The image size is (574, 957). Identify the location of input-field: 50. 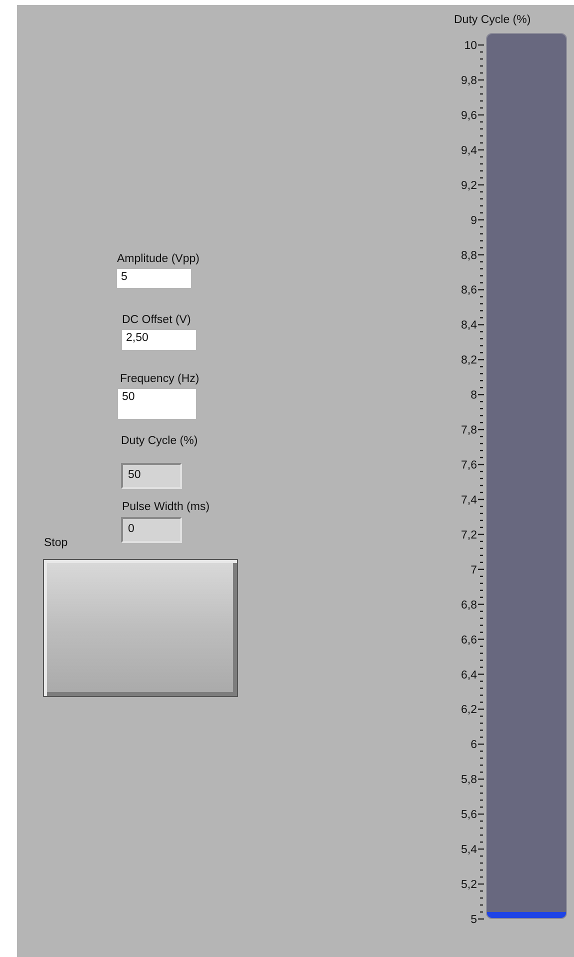
(157, 404).